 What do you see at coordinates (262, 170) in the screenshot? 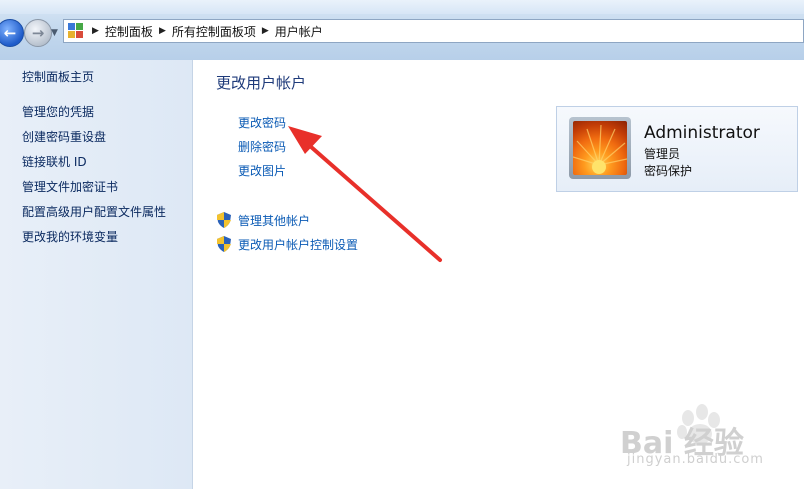
I see `change-picture-link: 更改图片` at bounding box center [262, 170].